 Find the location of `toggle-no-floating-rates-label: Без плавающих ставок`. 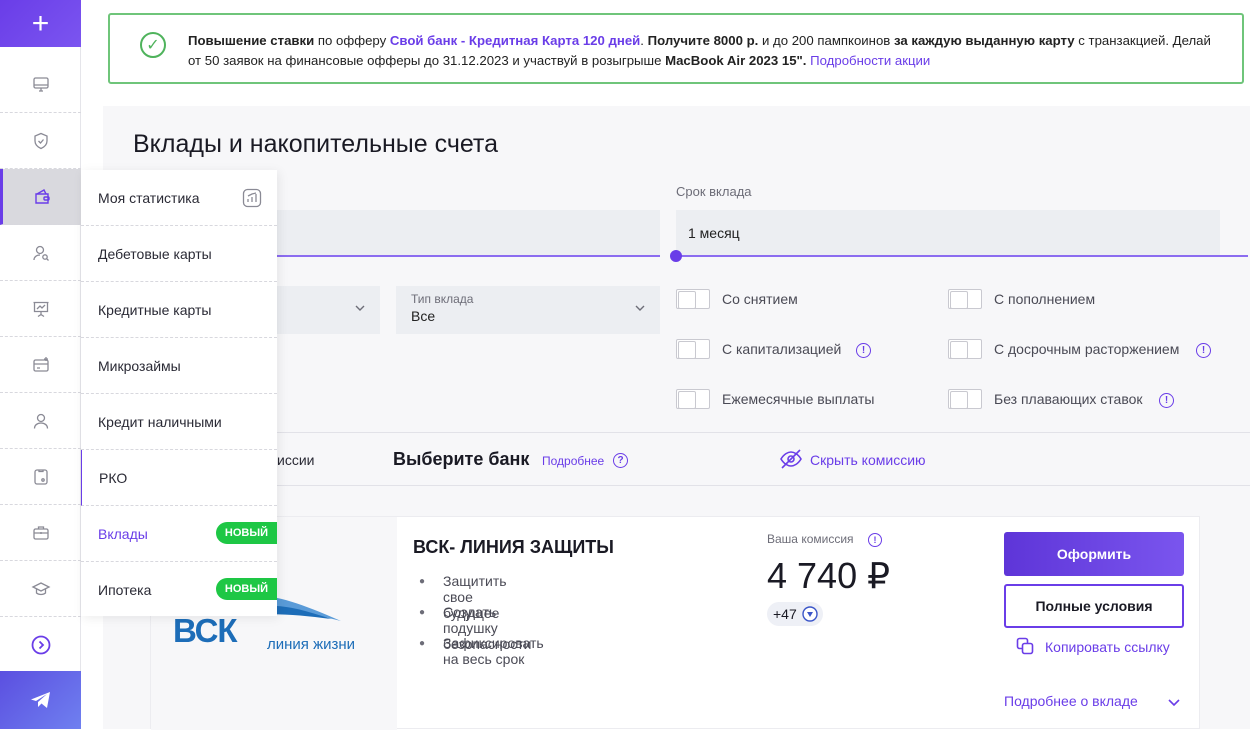

toggle-no-floating-rates-label: Без плавающих ставок is located at coordinates (1068, 399).